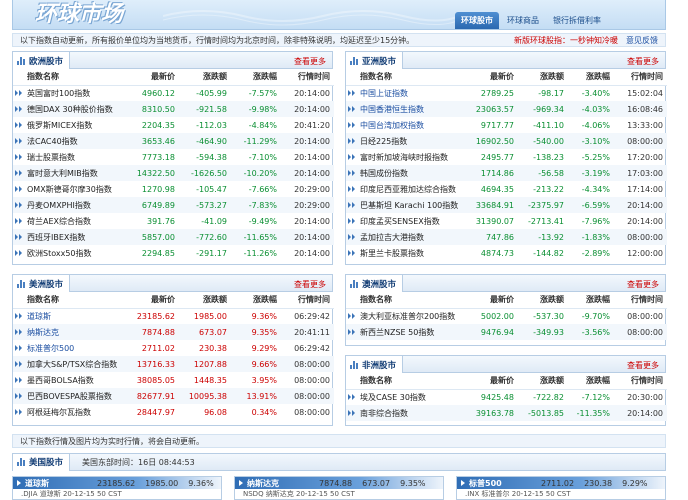 This screenshot has height=500, width=688. I want to click on table-row: 埃及CASE 30指数 9425.48 -722.82 -7.12% 20:30:00, so click(506, 397).